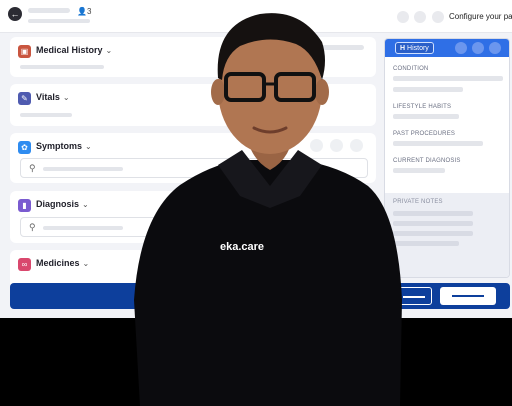  What do you see at coordinates (53, 97) in the screenshot?
I see `vitals-title: Vitals ⌄` at bounding box center [53, 97].